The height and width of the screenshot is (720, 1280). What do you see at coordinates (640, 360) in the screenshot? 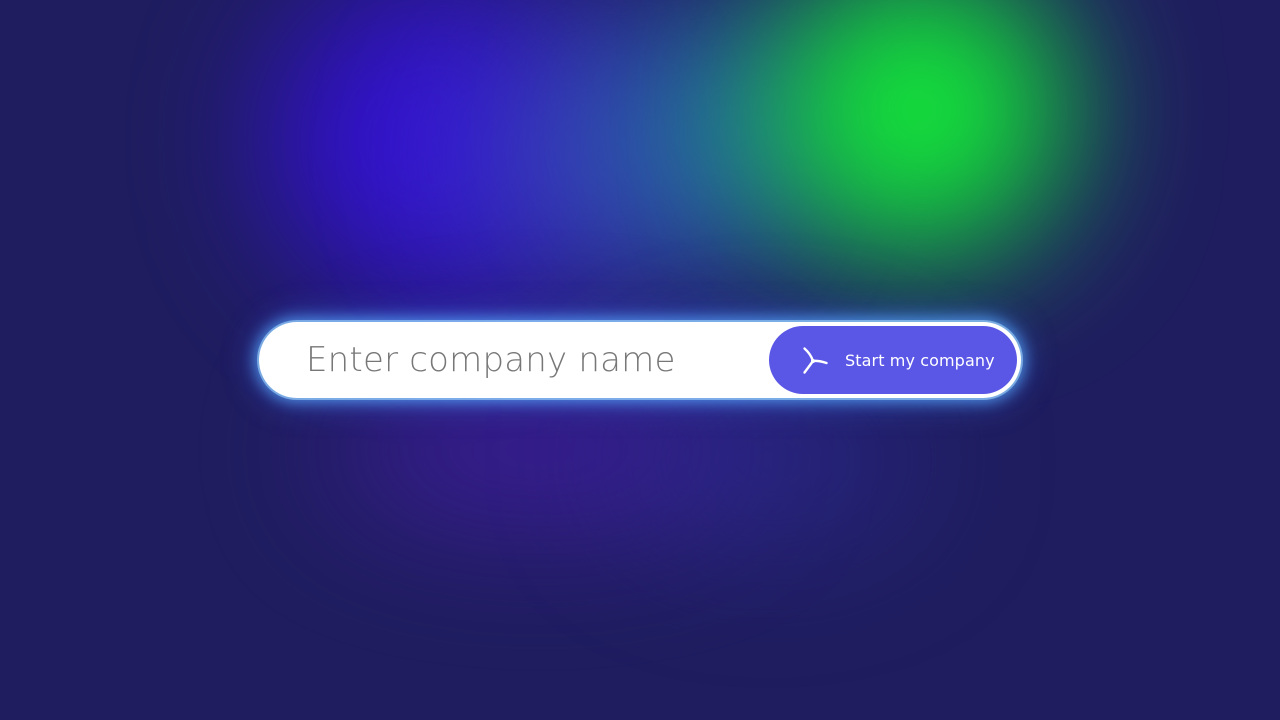
I see `company-name-form: Start my company` at bounding box center [640, 360].